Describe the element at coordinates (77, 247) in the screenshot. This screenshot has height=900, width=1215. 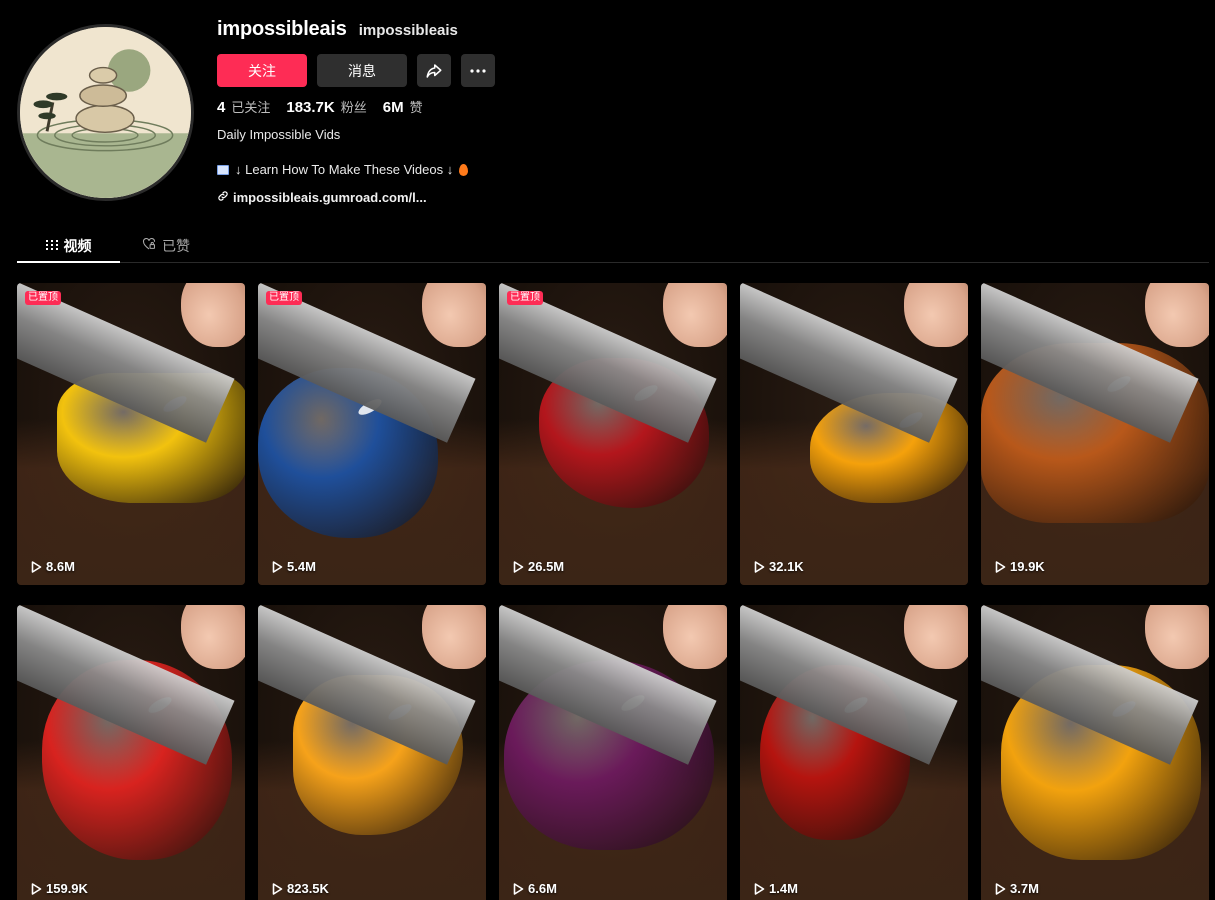
I see `tab-videos-label: 视频` at that location.